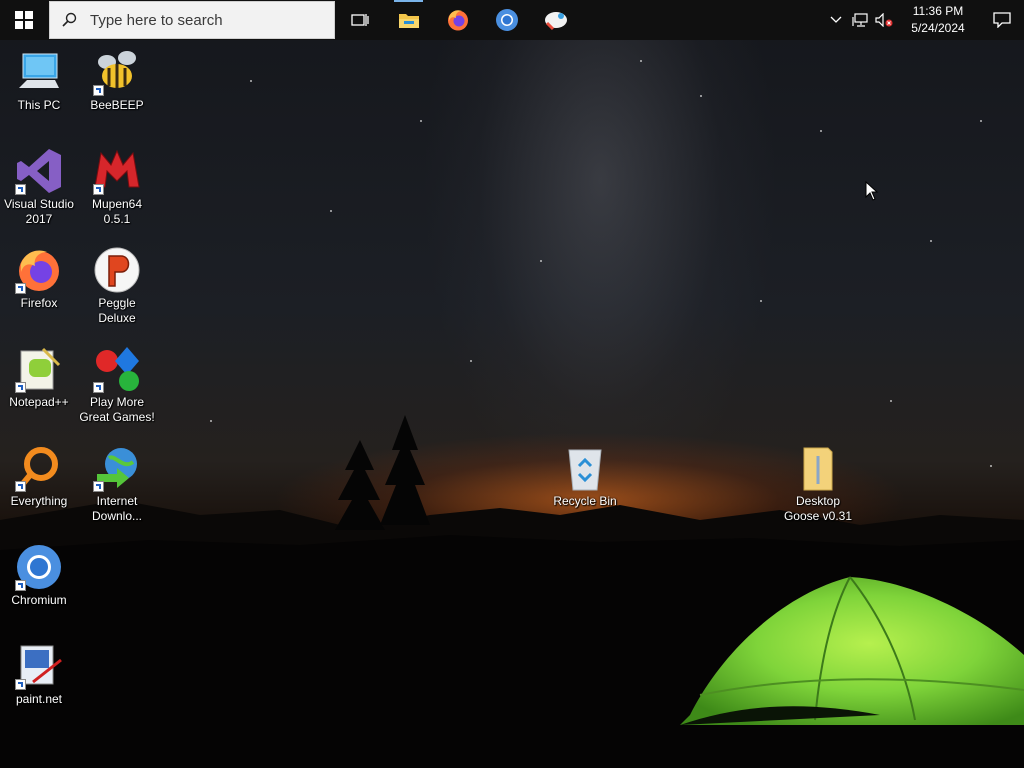  I want to click on desktop-icon-notepad-plus-plus: Notepad++, so click(39, 377).